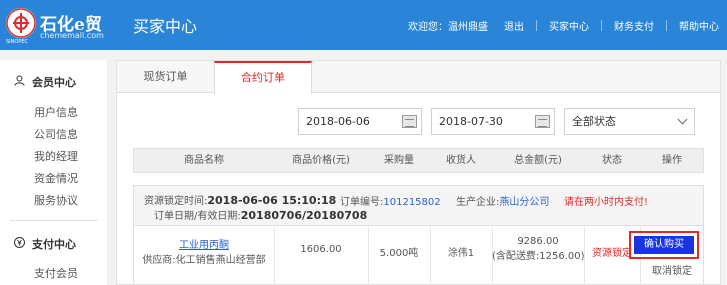 Image resolution: width=727 pixels, height=285 pixels. Describe the element at coordinates (304, 215) in the screenshot. I see `order-dates-value: 20180706/20180708` at that location.